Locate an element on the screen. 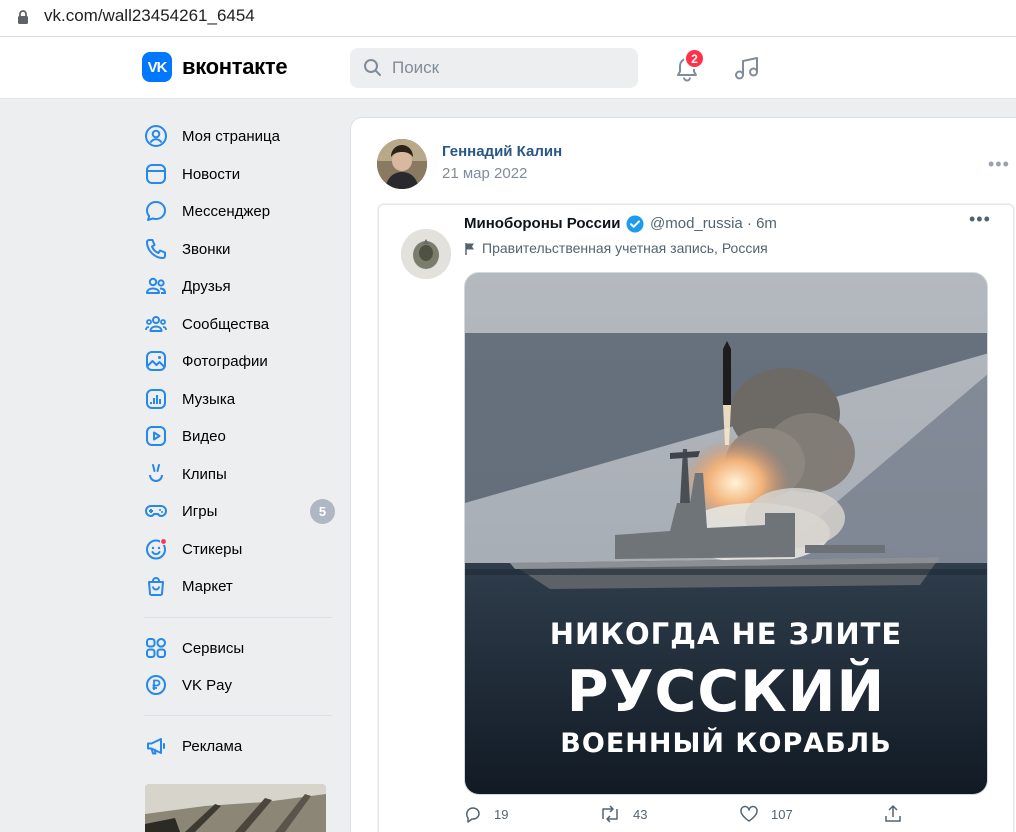 The width and height of the screenshot is (1016, 832). sidebar-item-services: Сервисы is located at coordinates (239, 648).